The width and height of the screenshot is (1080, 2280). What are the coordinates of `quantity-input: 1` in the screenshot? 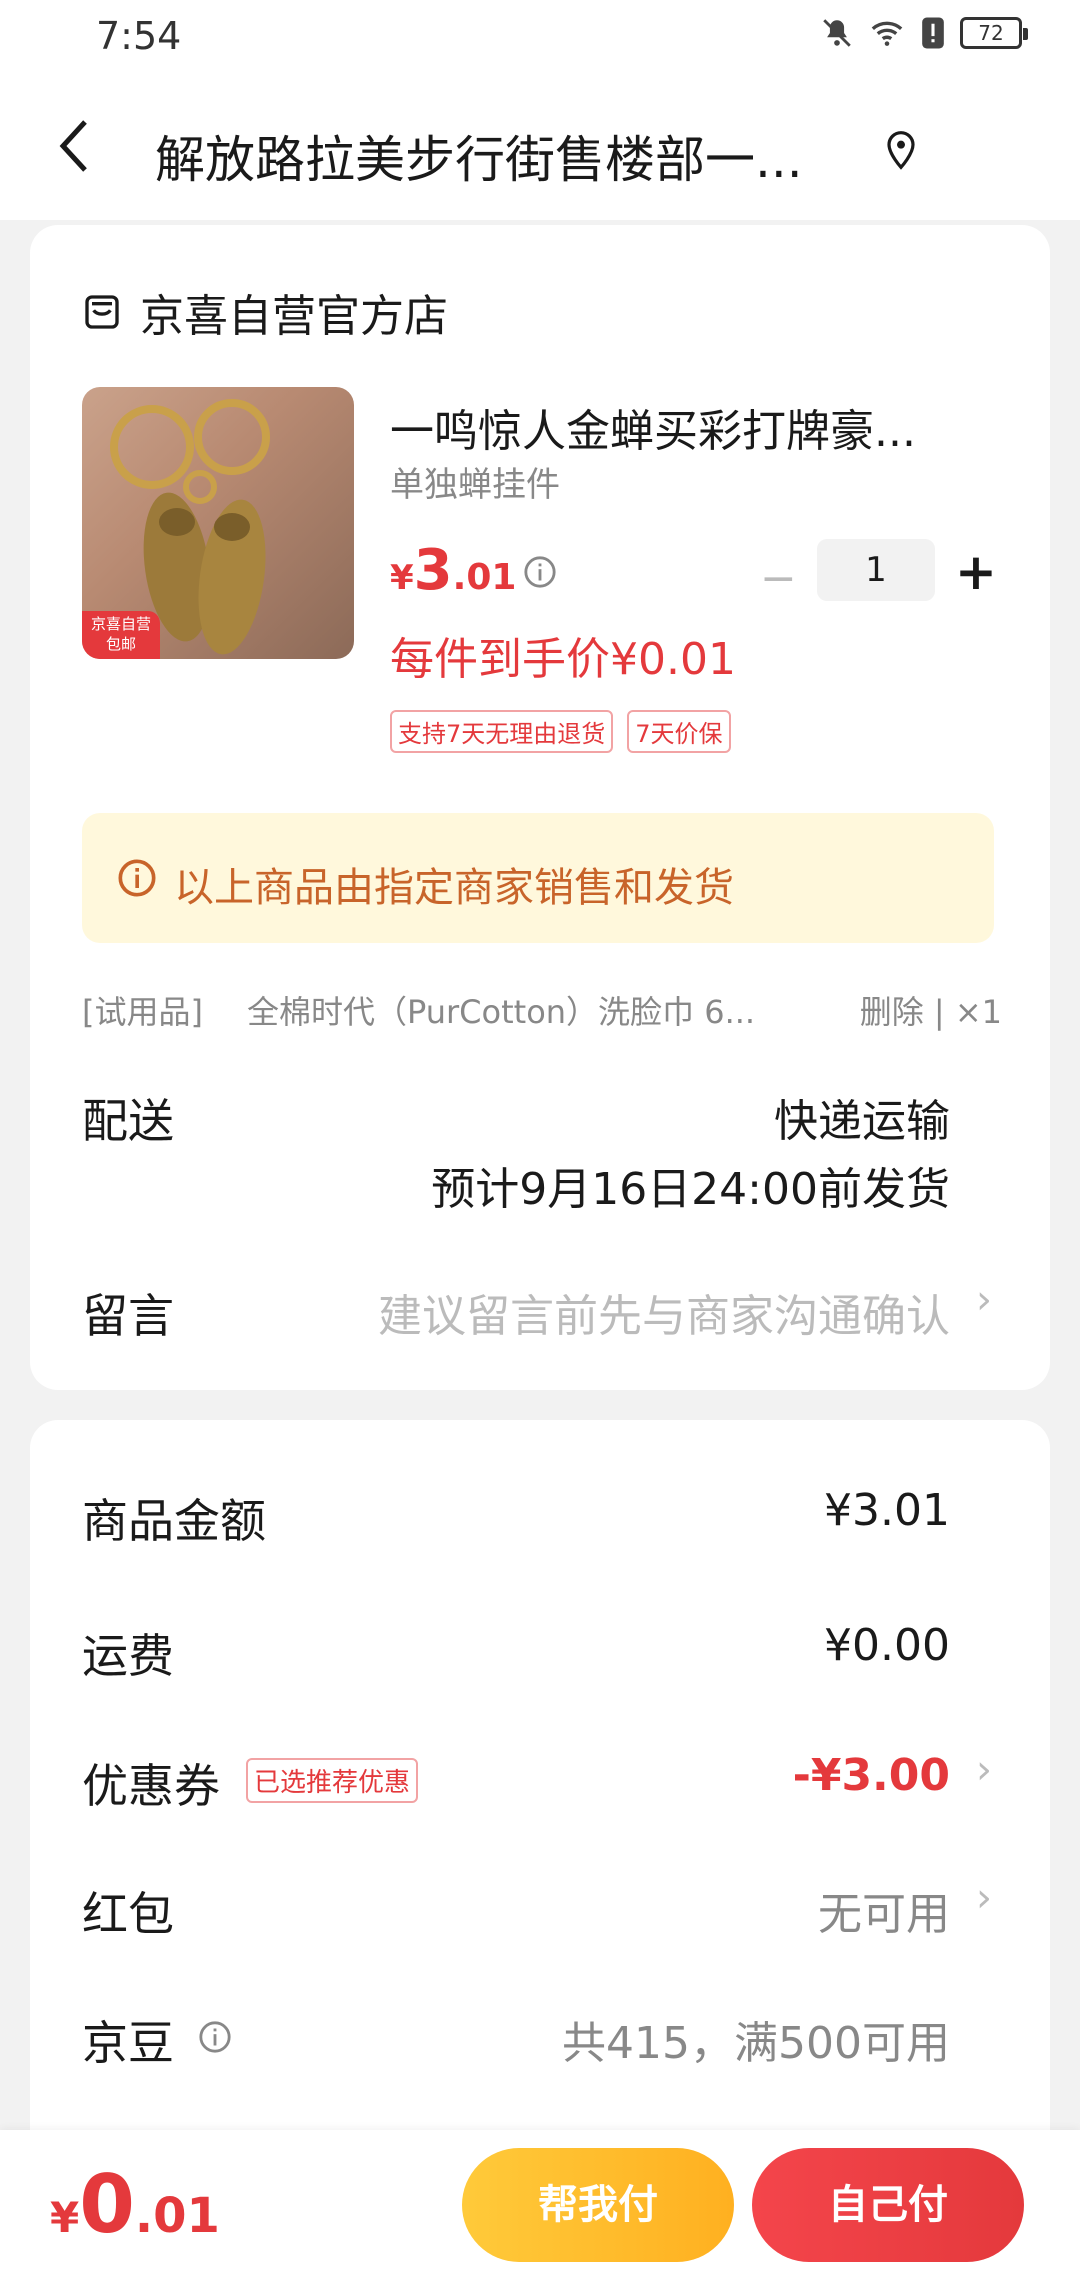 It's located at (876, 570).